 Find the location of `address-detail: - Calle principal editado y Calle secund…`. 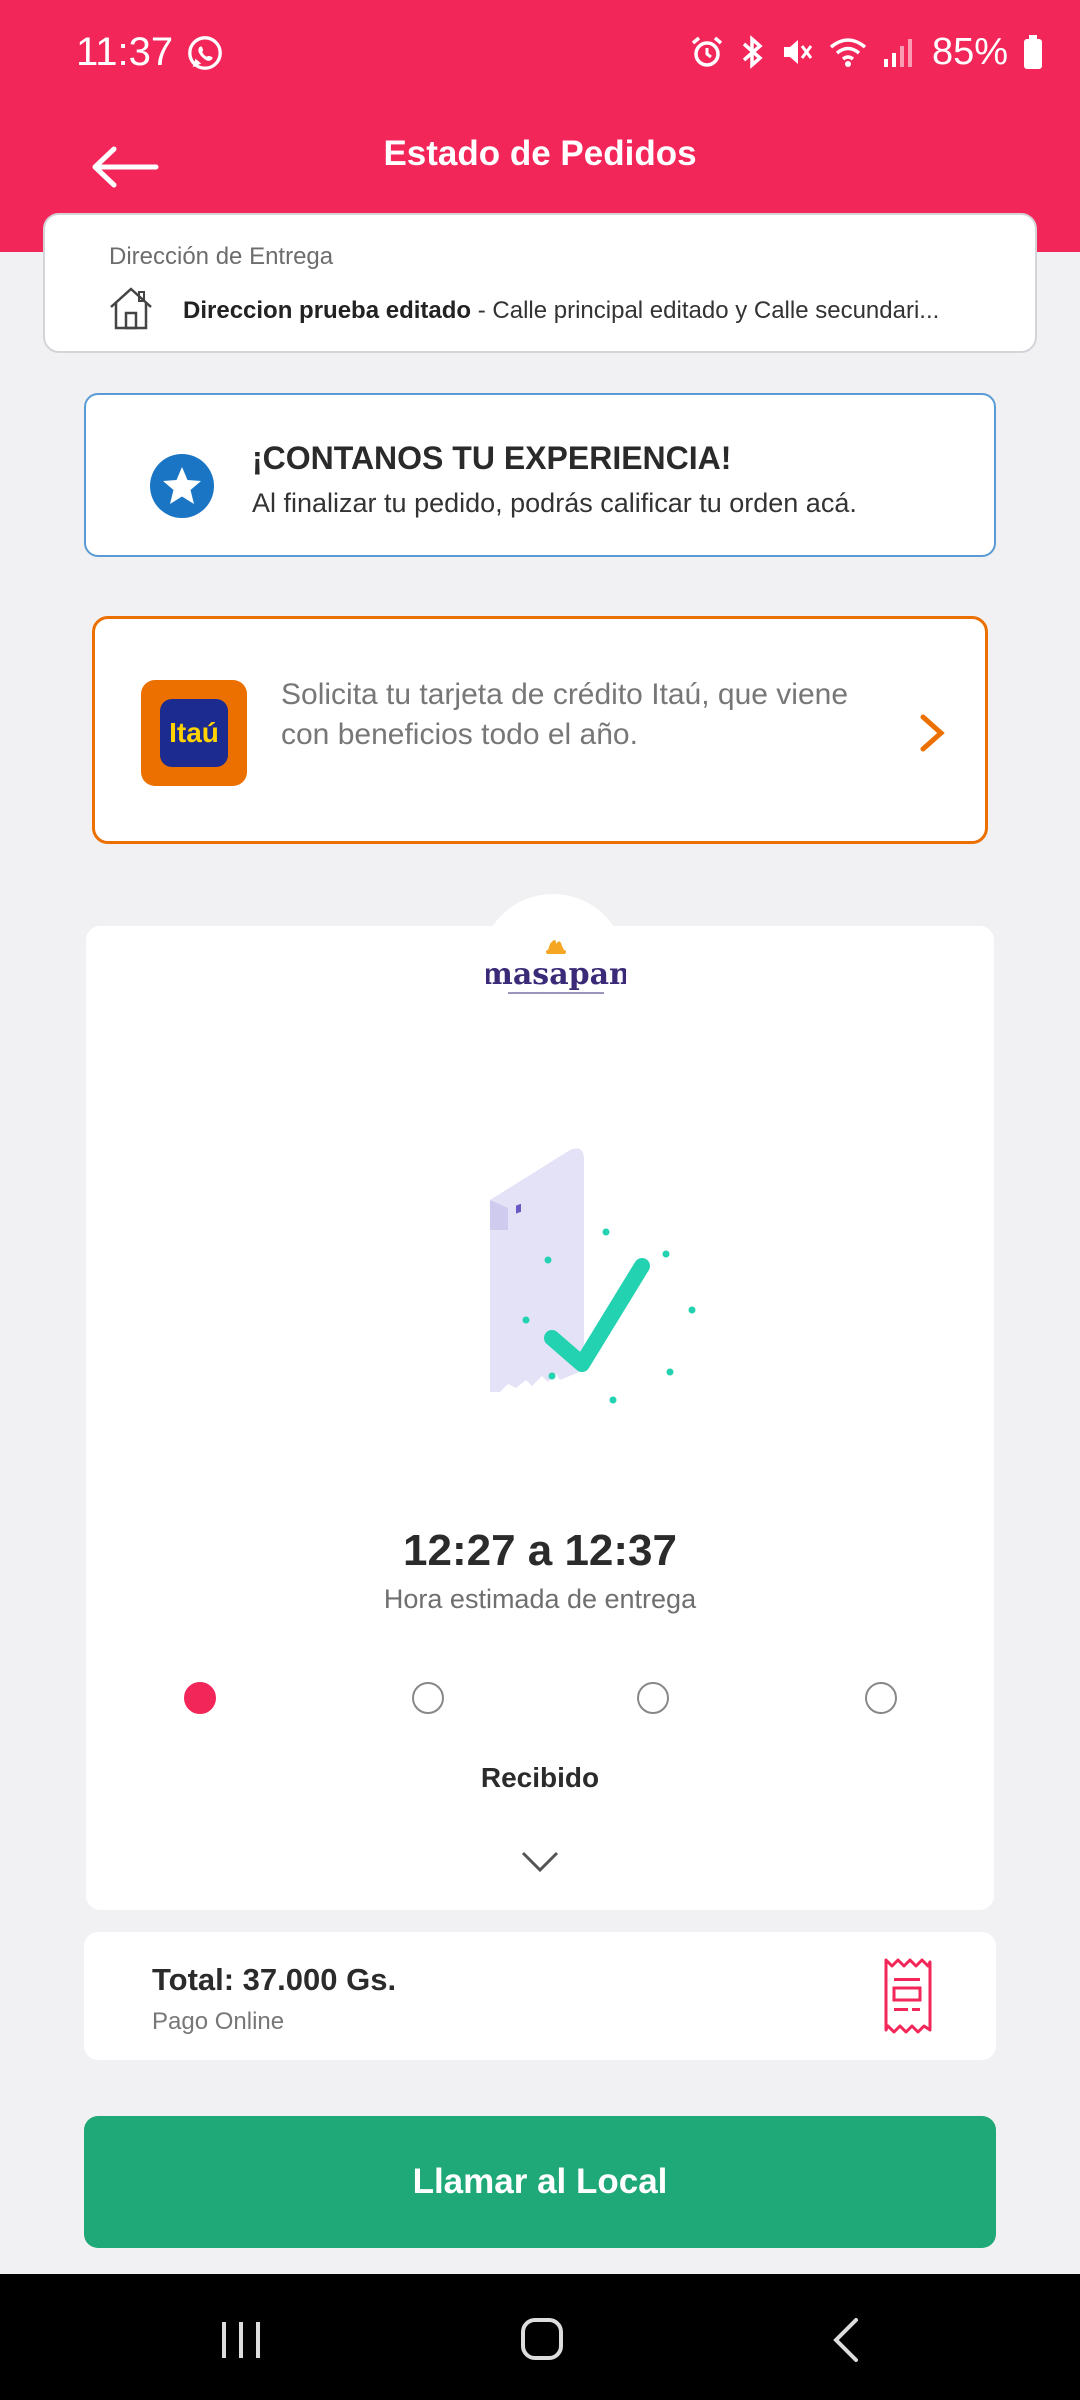

address-detail: - Calle principal editado y Calle secund… is located at coordinates (705, 310).